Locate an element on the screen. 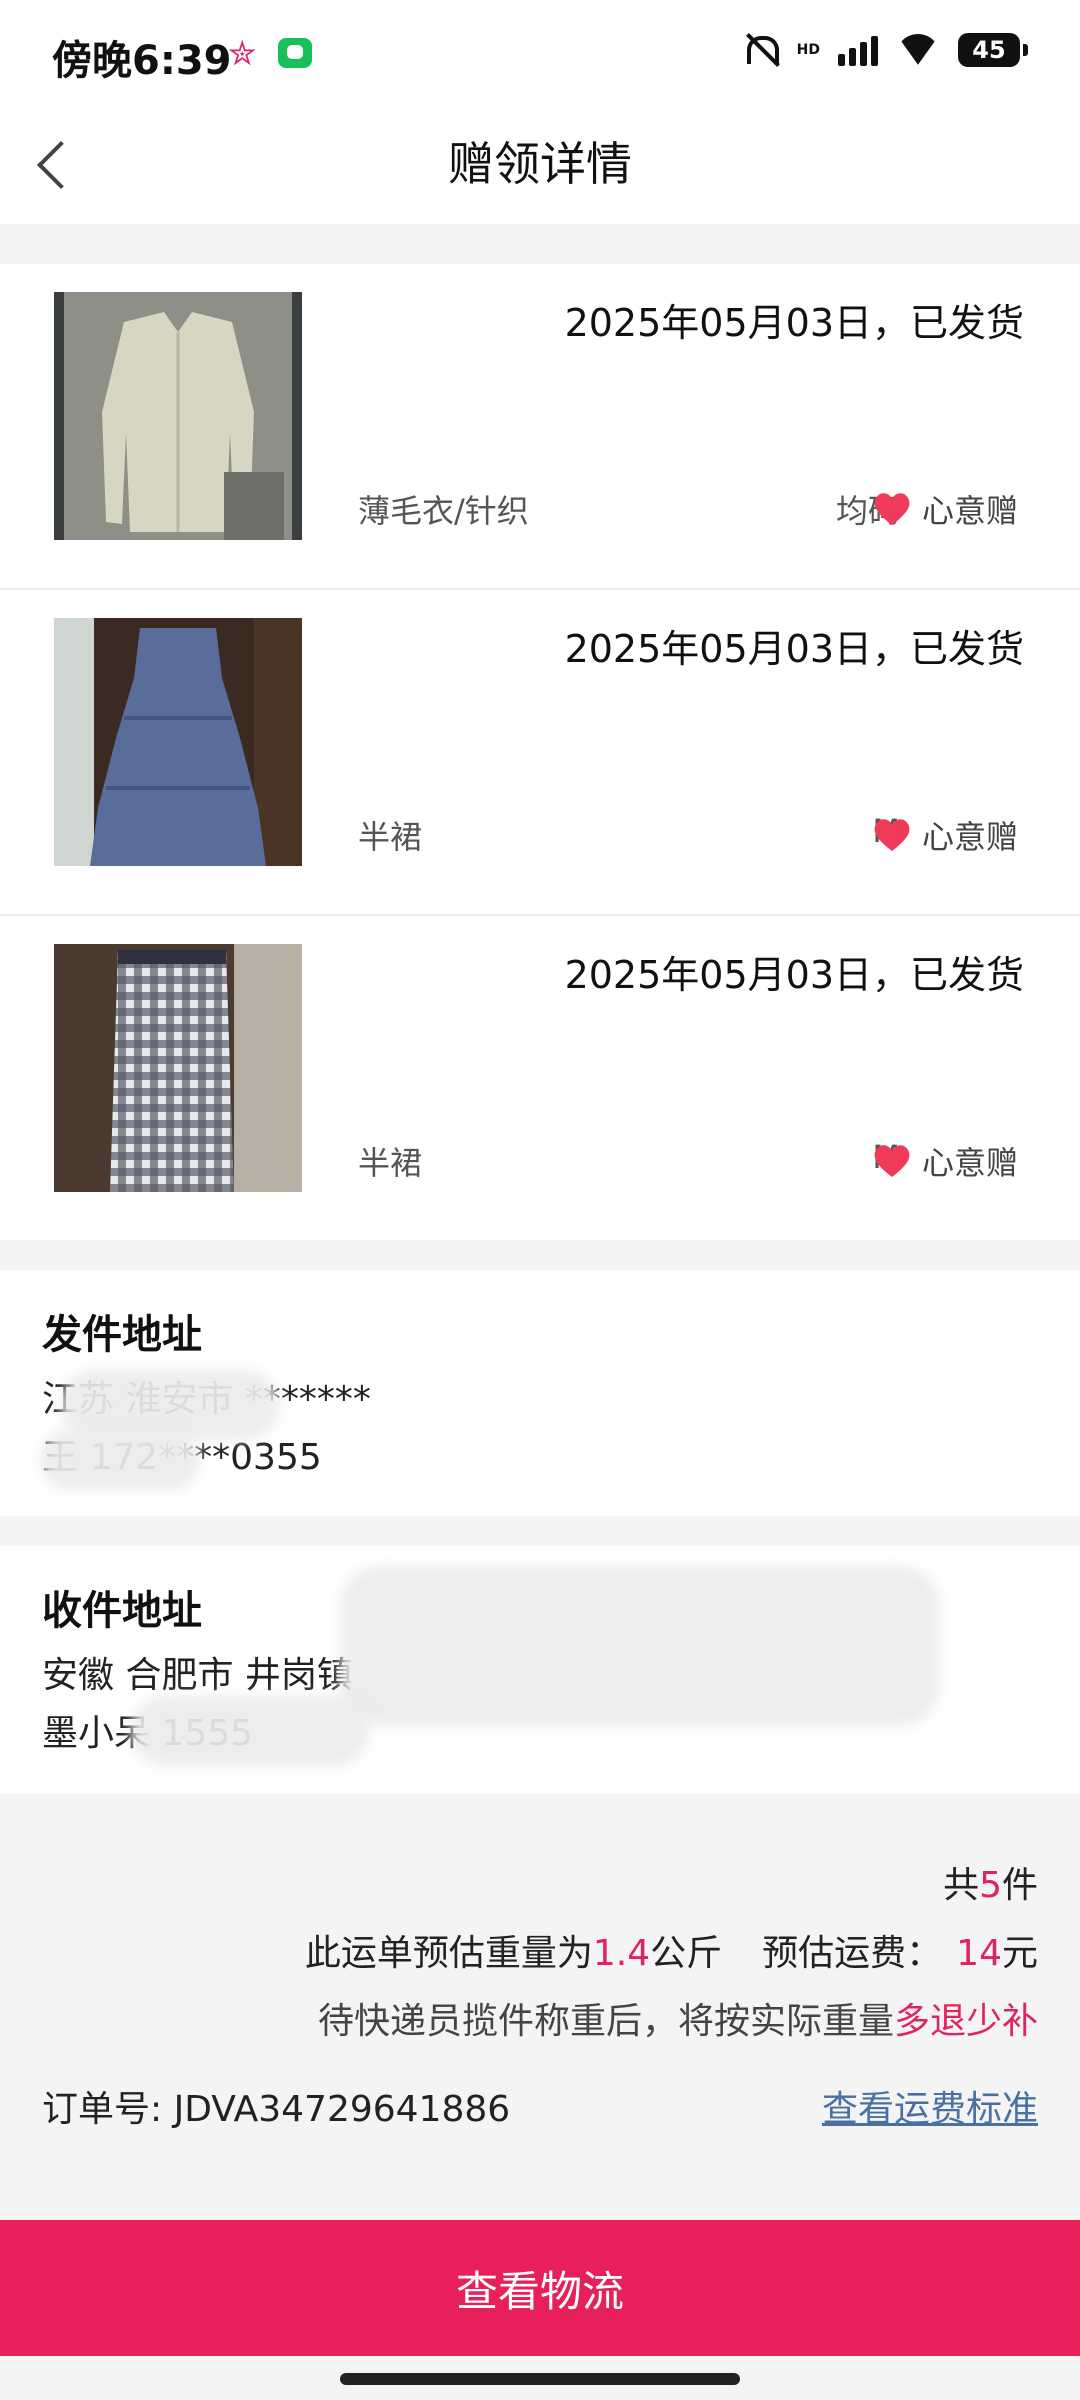 This screenshot has height=2400, width=1080. weight-note: 待快递员揽件称重后，将按实际重量多退少补 is located at coordinates (677, 2021).